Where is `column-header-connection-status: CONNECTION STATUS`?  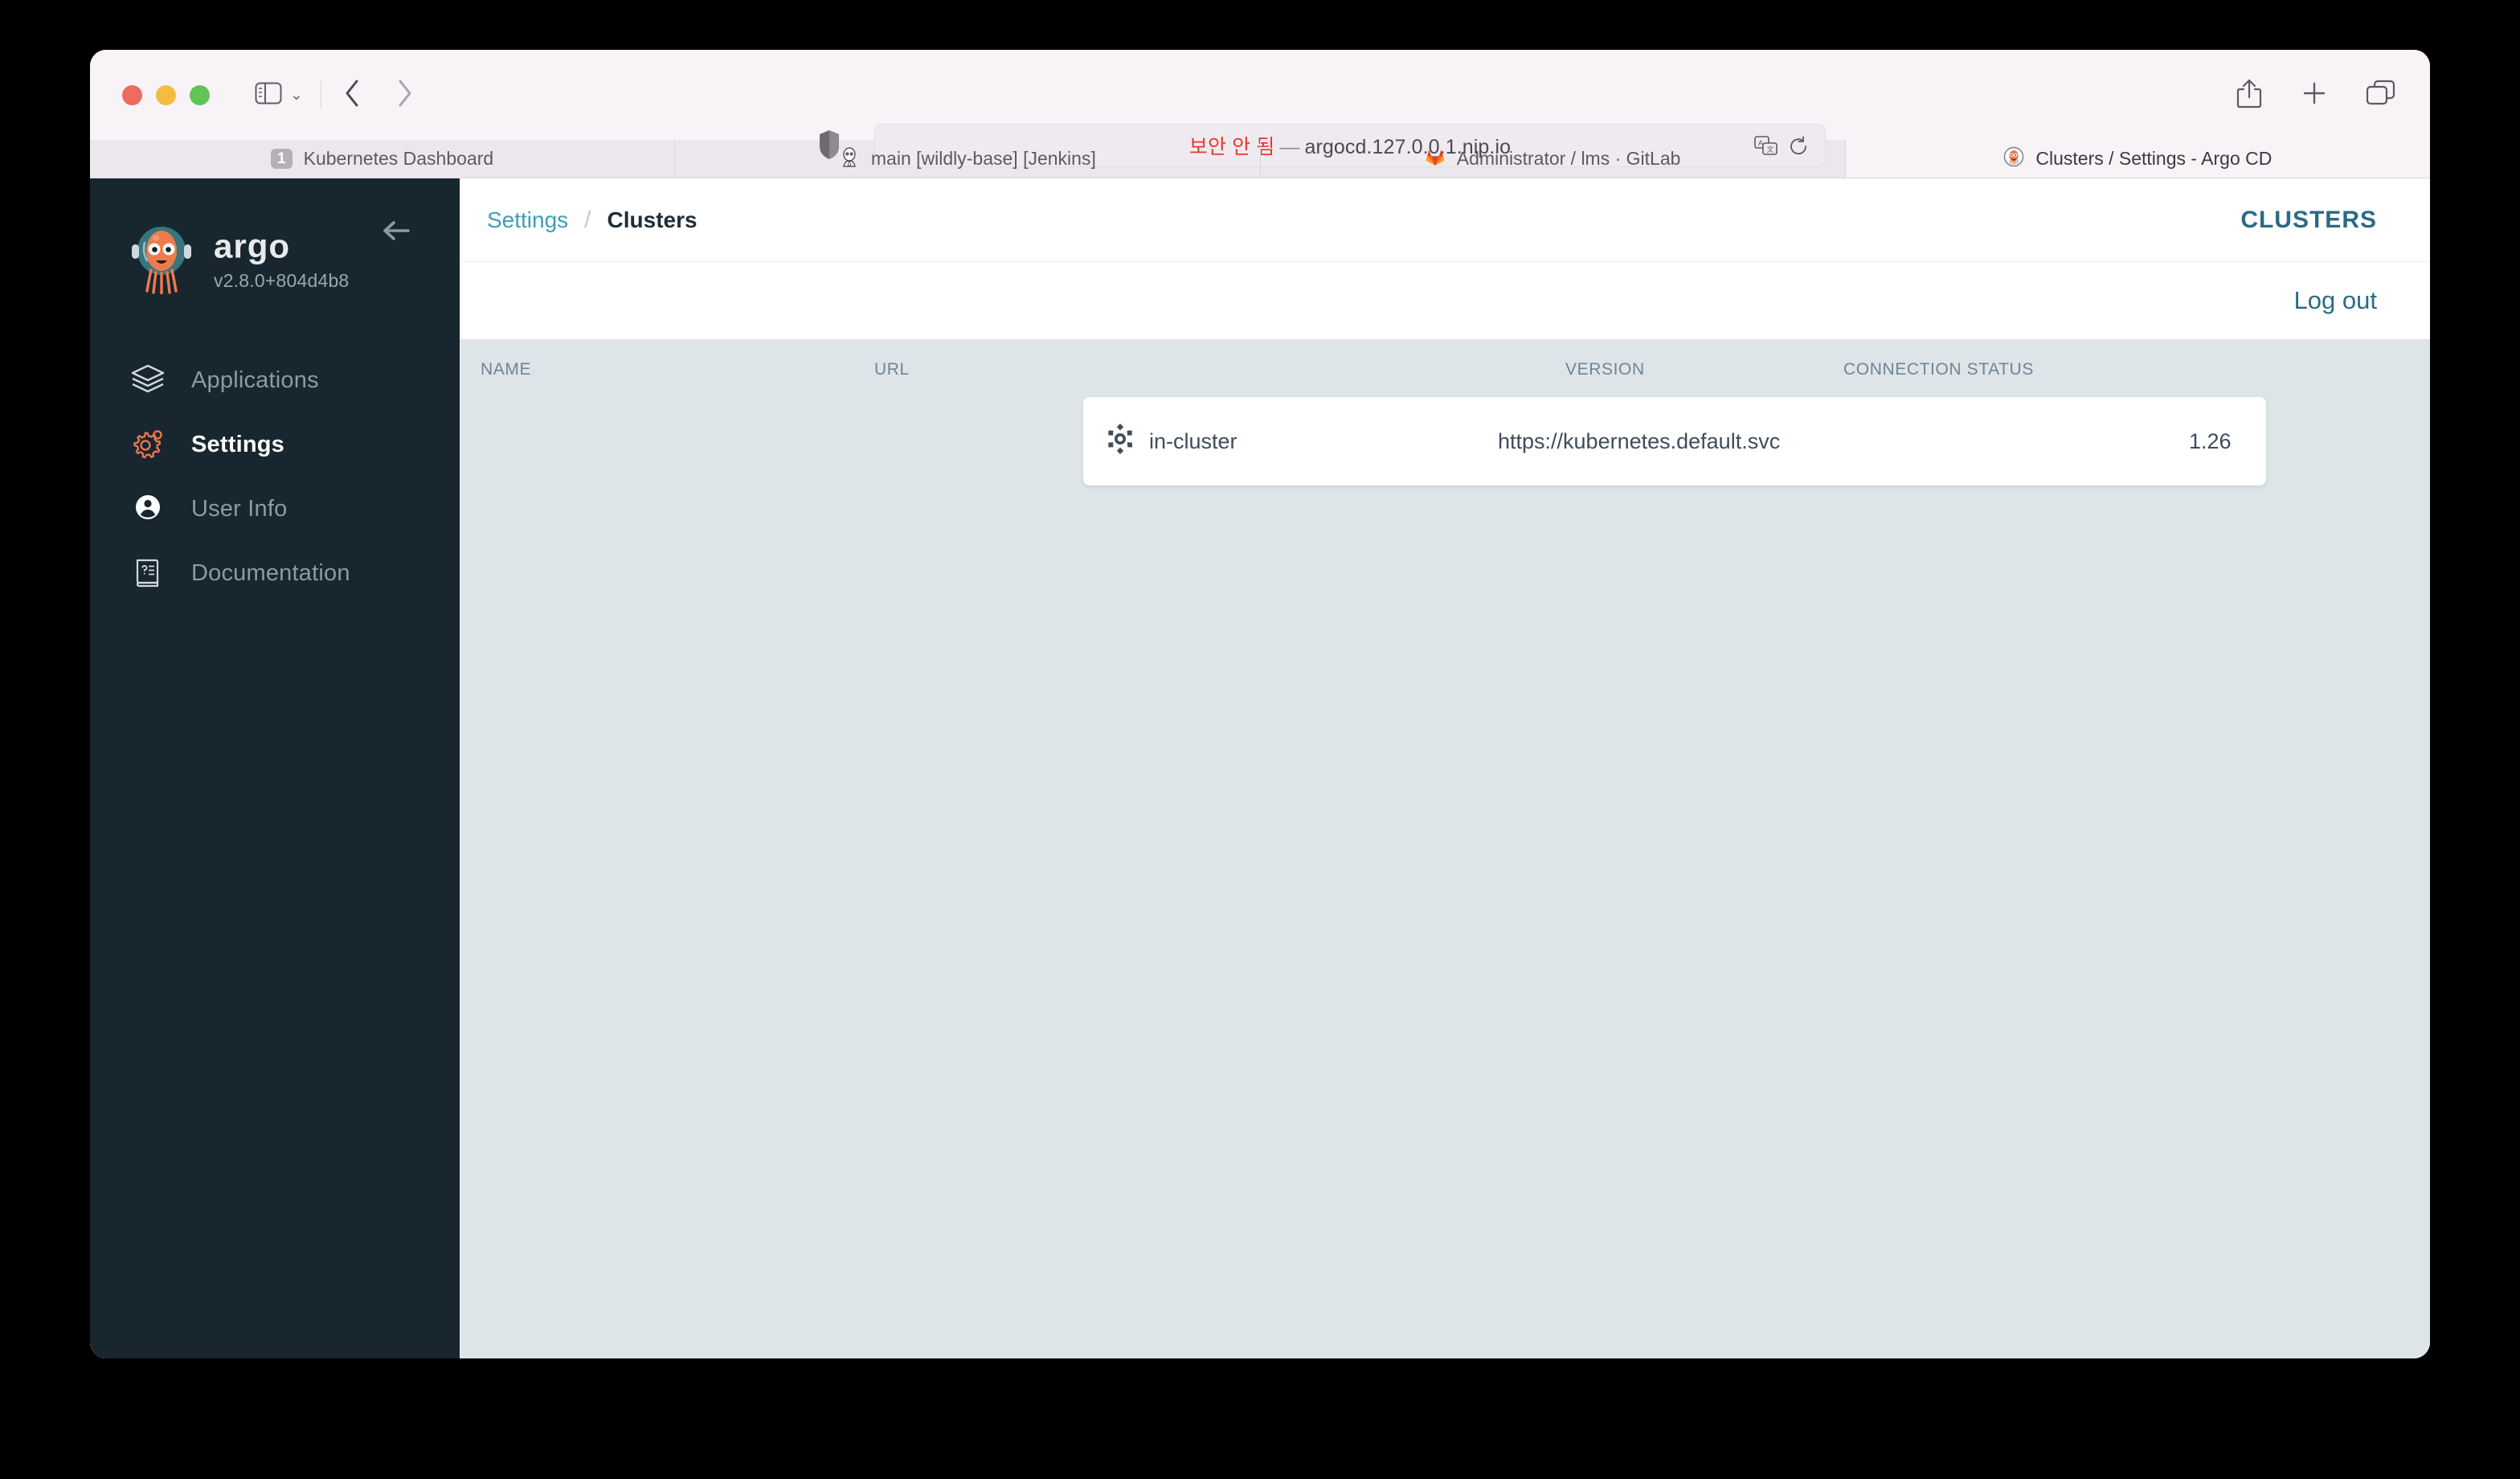
column-header-connection-status: CONNECTION STATUS is located at coordinates (1938, 369).